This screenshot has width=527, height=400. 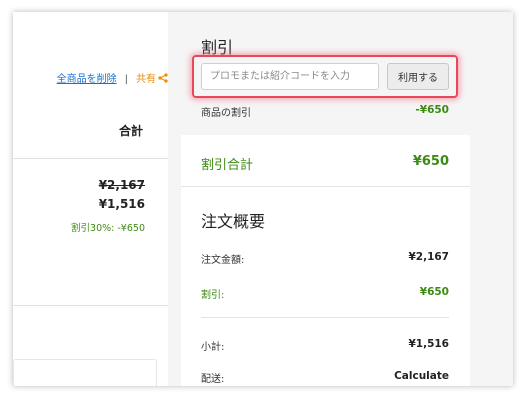 I want to click on discount-title: 割引, so click(x=217, y=47).